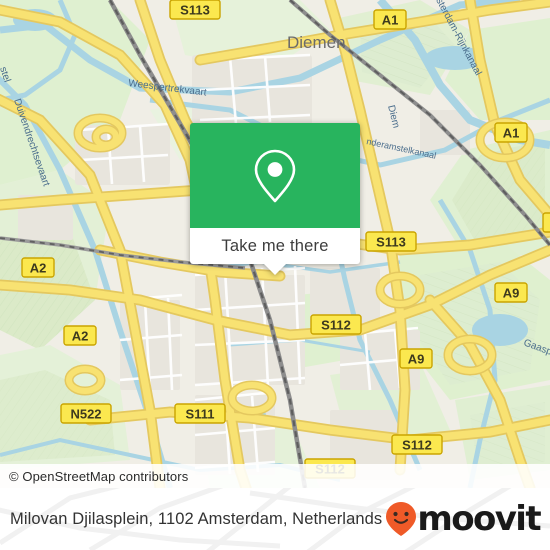  I want to click on take-me-there-button: Take me there, so click(275, 251).